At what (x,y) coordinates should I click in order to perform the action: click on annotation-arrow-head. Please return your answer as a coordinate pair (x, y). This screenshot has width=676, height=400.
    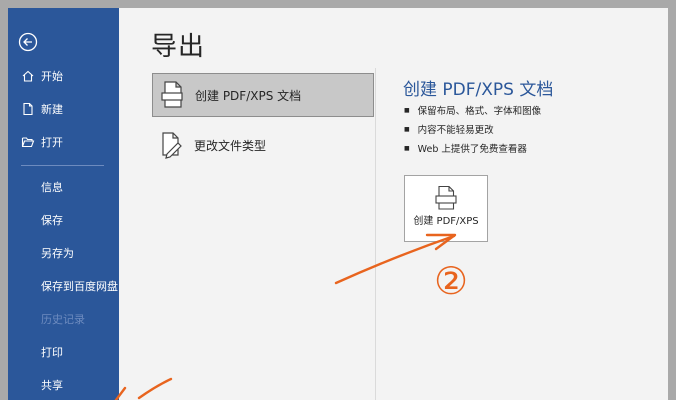
    Looking at the image, I should click on (441, 242).